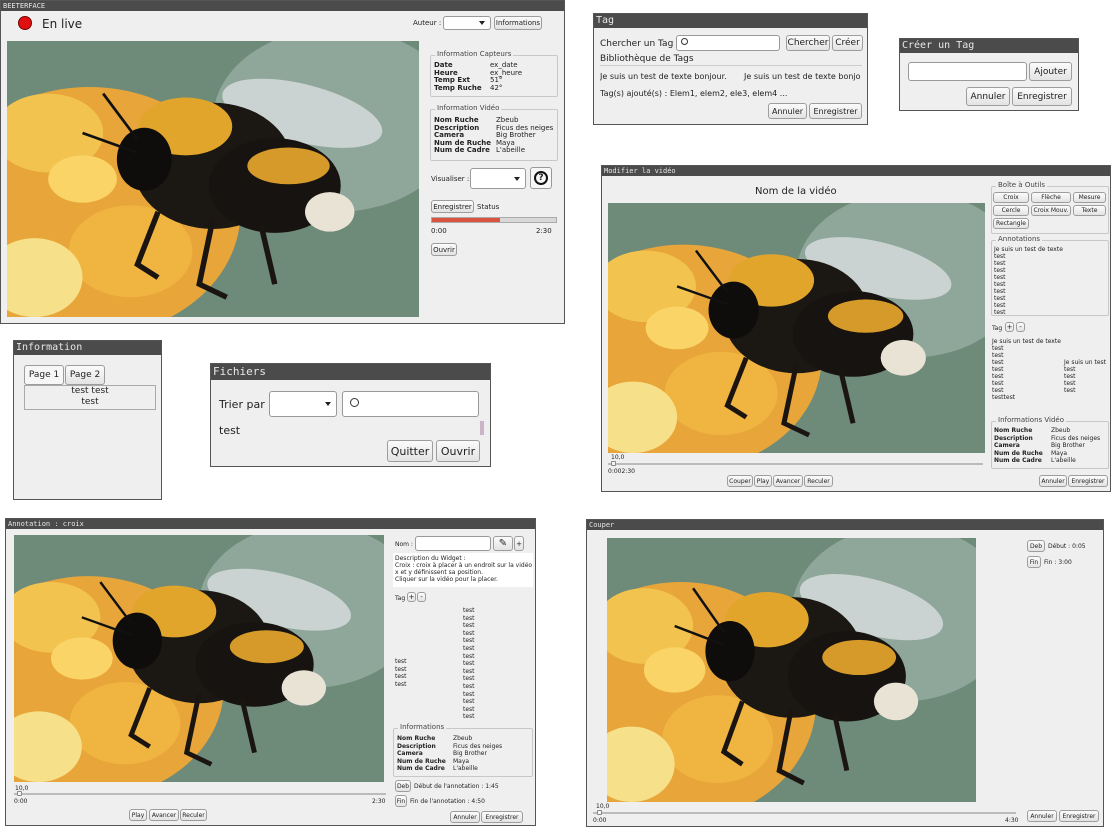 The width and height of the screenshot is (1113, 831). Describe the element at coordinates (200, 794) in the screenshot. I see `annotation-slider-track` at that location.